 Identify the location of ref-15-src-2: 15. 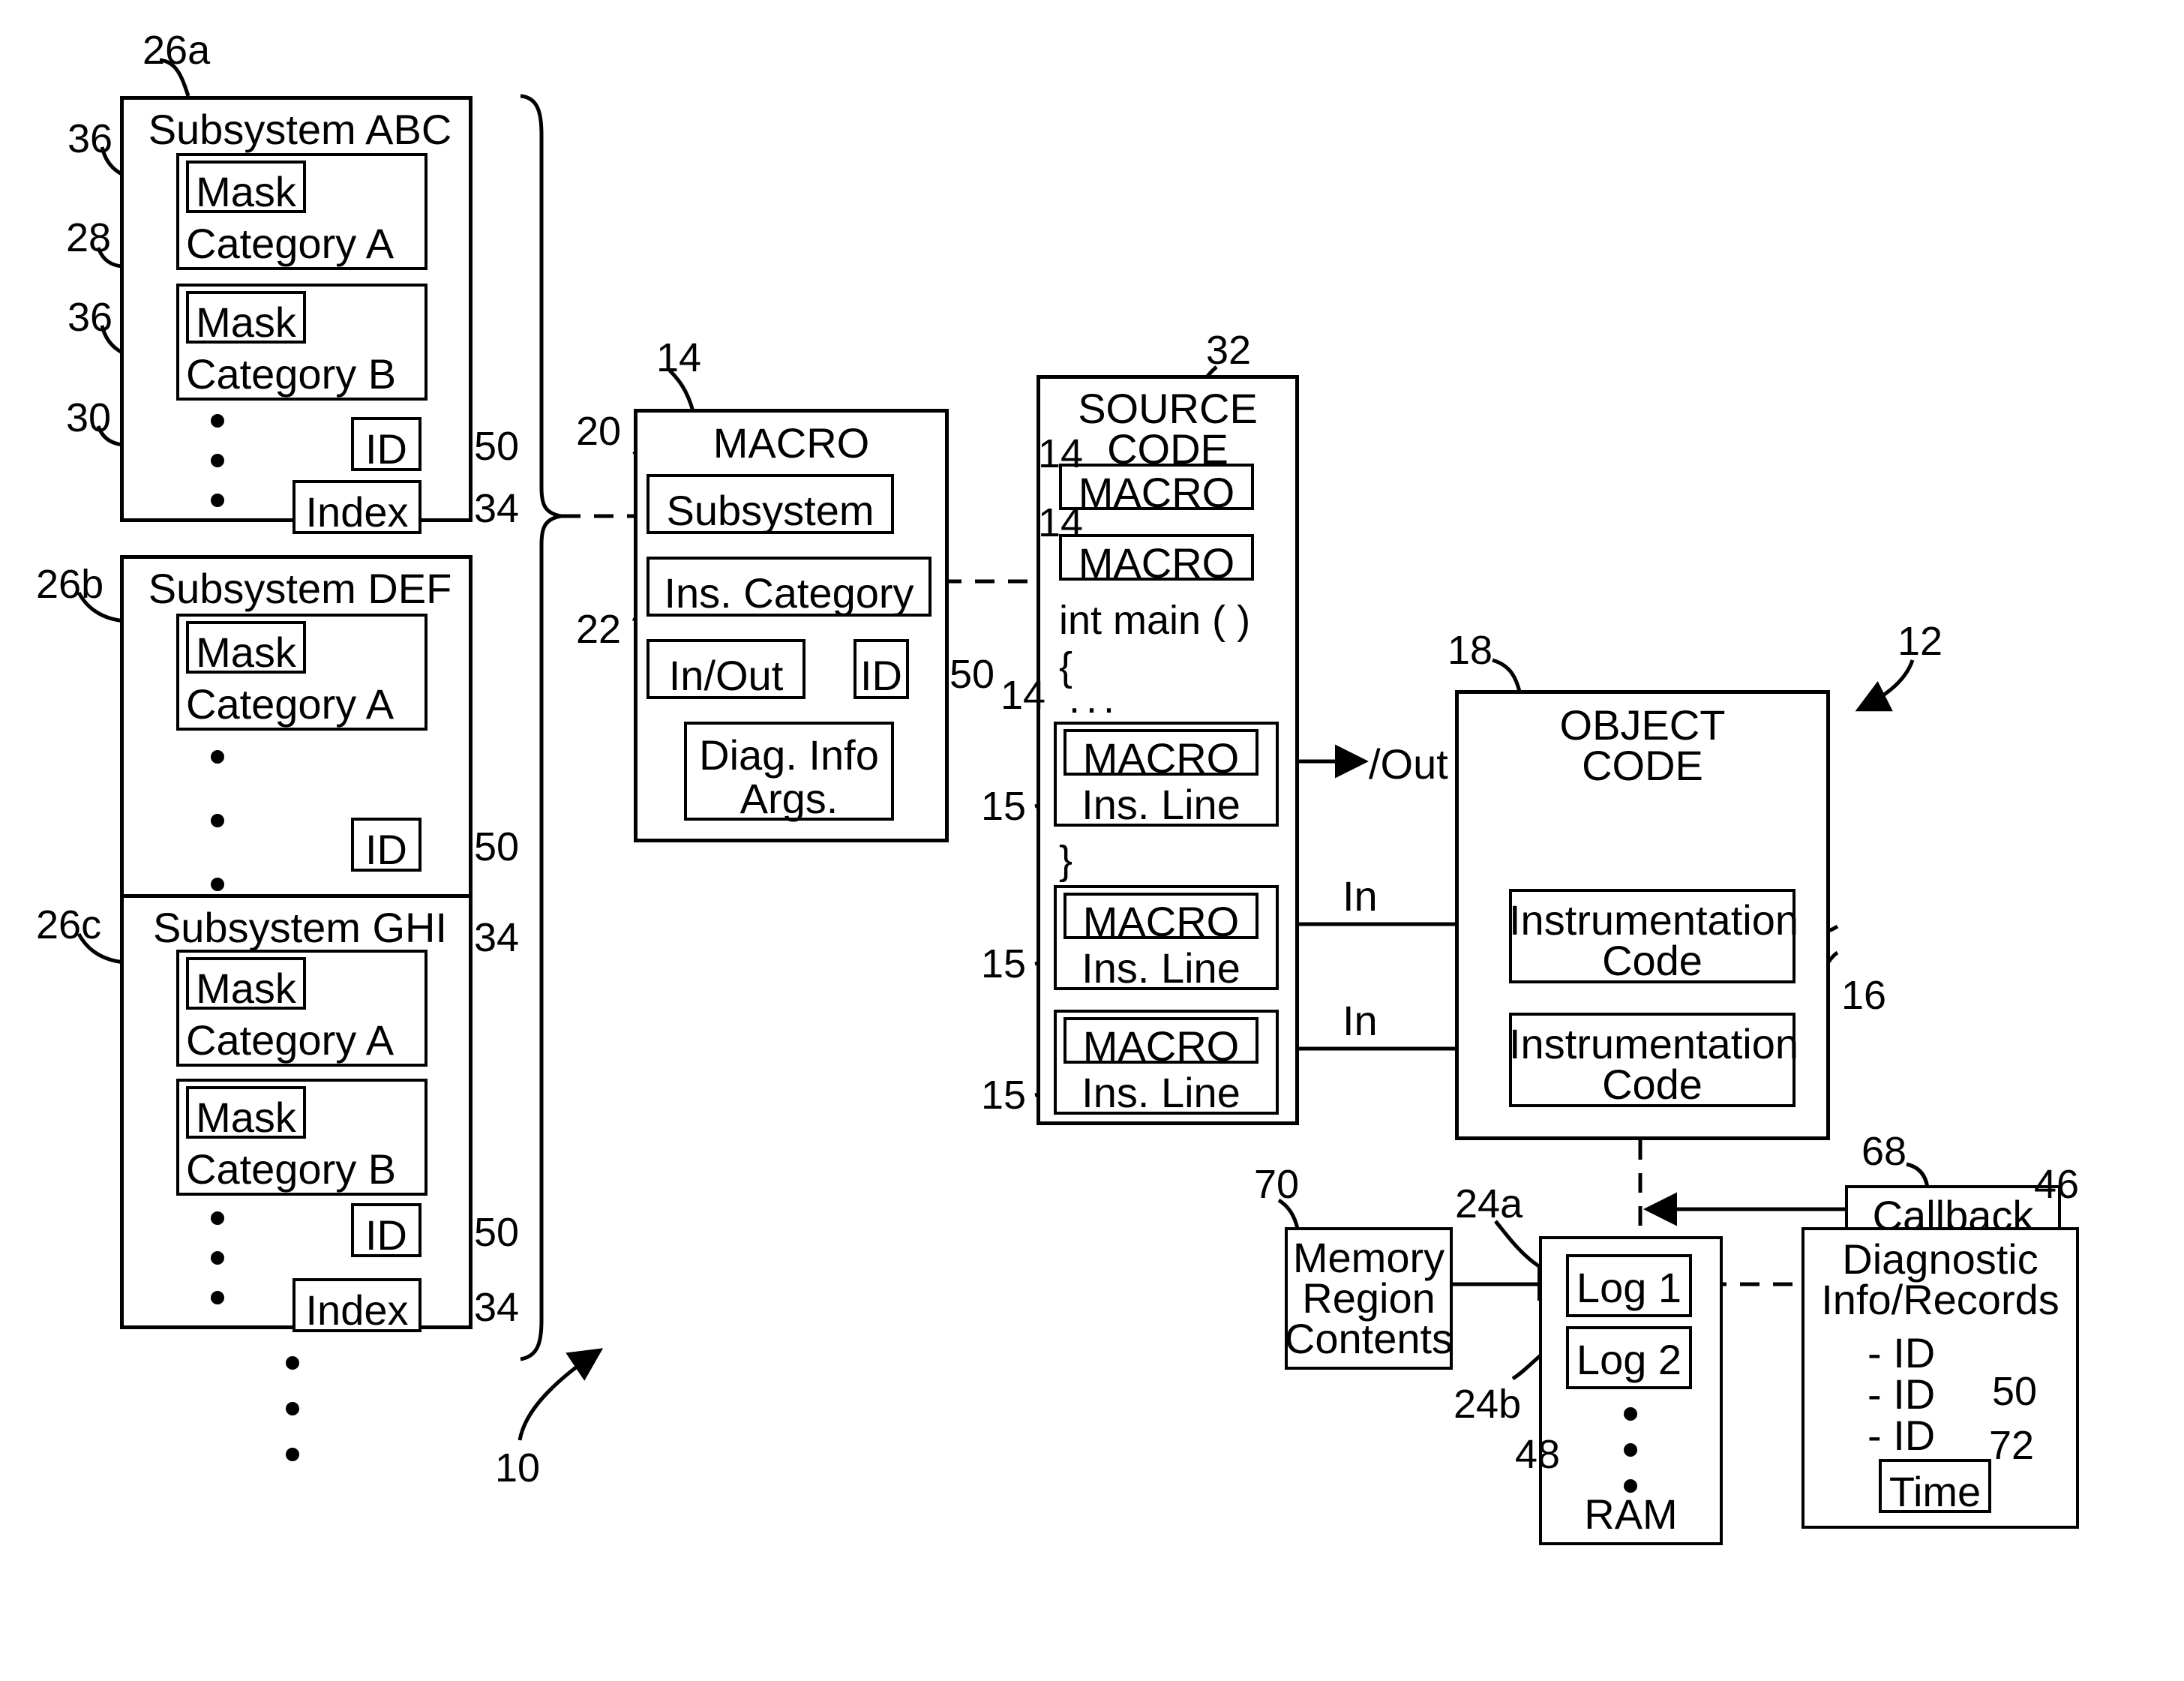
(1004, 963).